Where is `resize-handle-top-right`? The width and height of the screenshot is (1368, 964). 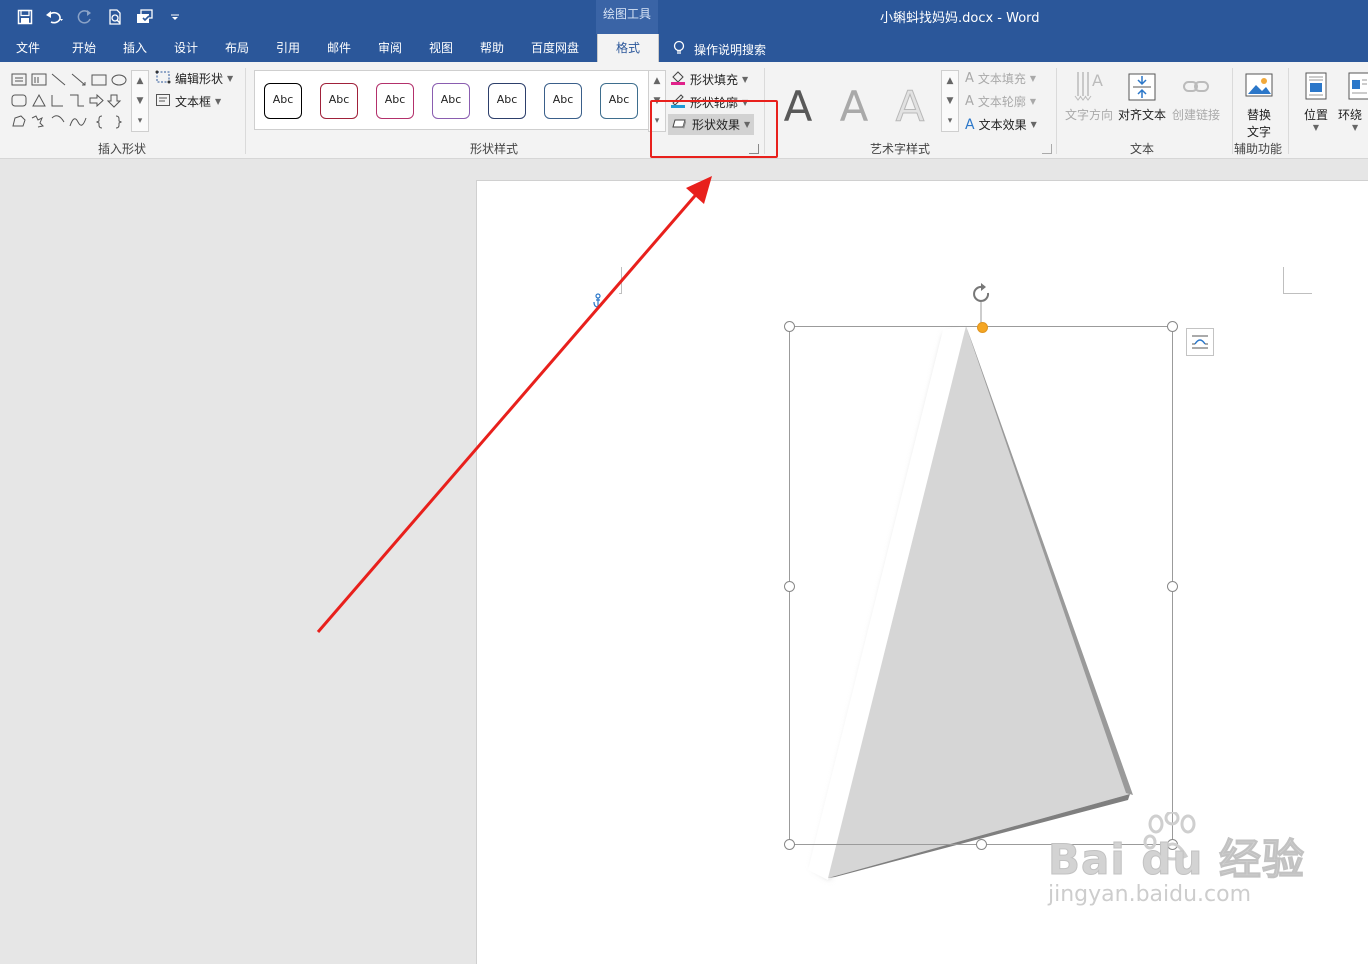 resize-handle-top-right is located at coordinates (1172, 326).